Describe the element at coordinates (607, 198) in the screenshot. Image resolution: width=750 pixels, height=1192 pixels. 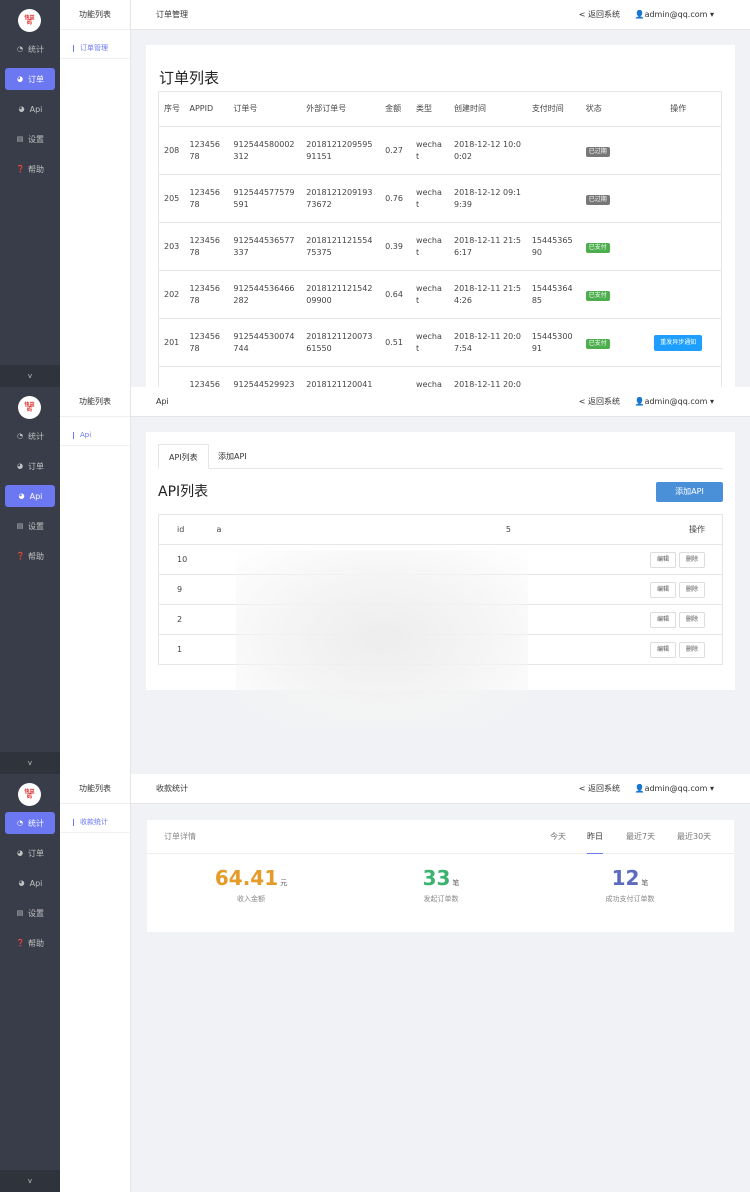
I see `cell-status: 已过期` at that location.